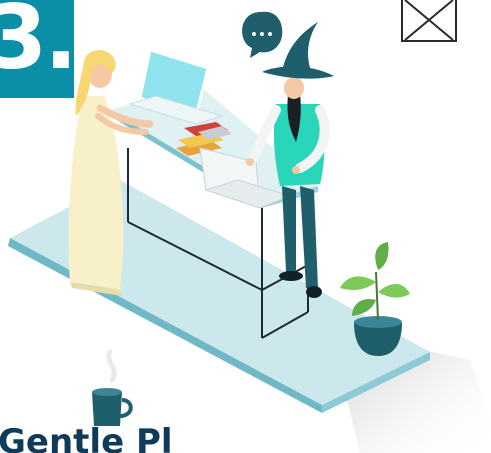 The image size is (491, 453). I want to click on step-caption: Gentle Pl, so click(86, 437).